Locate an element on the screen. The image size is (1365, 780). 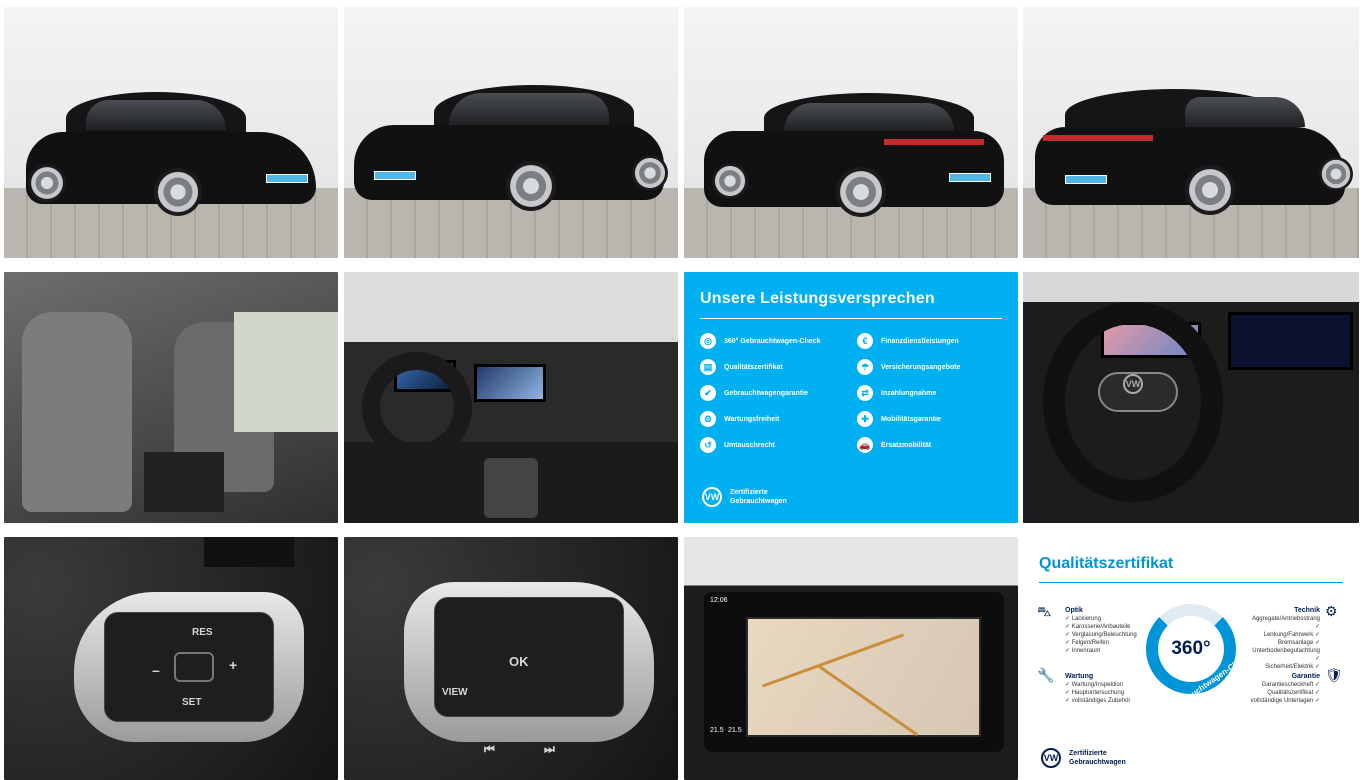
car-body-icon: ⛍ is located at coordinates (1044, 611).